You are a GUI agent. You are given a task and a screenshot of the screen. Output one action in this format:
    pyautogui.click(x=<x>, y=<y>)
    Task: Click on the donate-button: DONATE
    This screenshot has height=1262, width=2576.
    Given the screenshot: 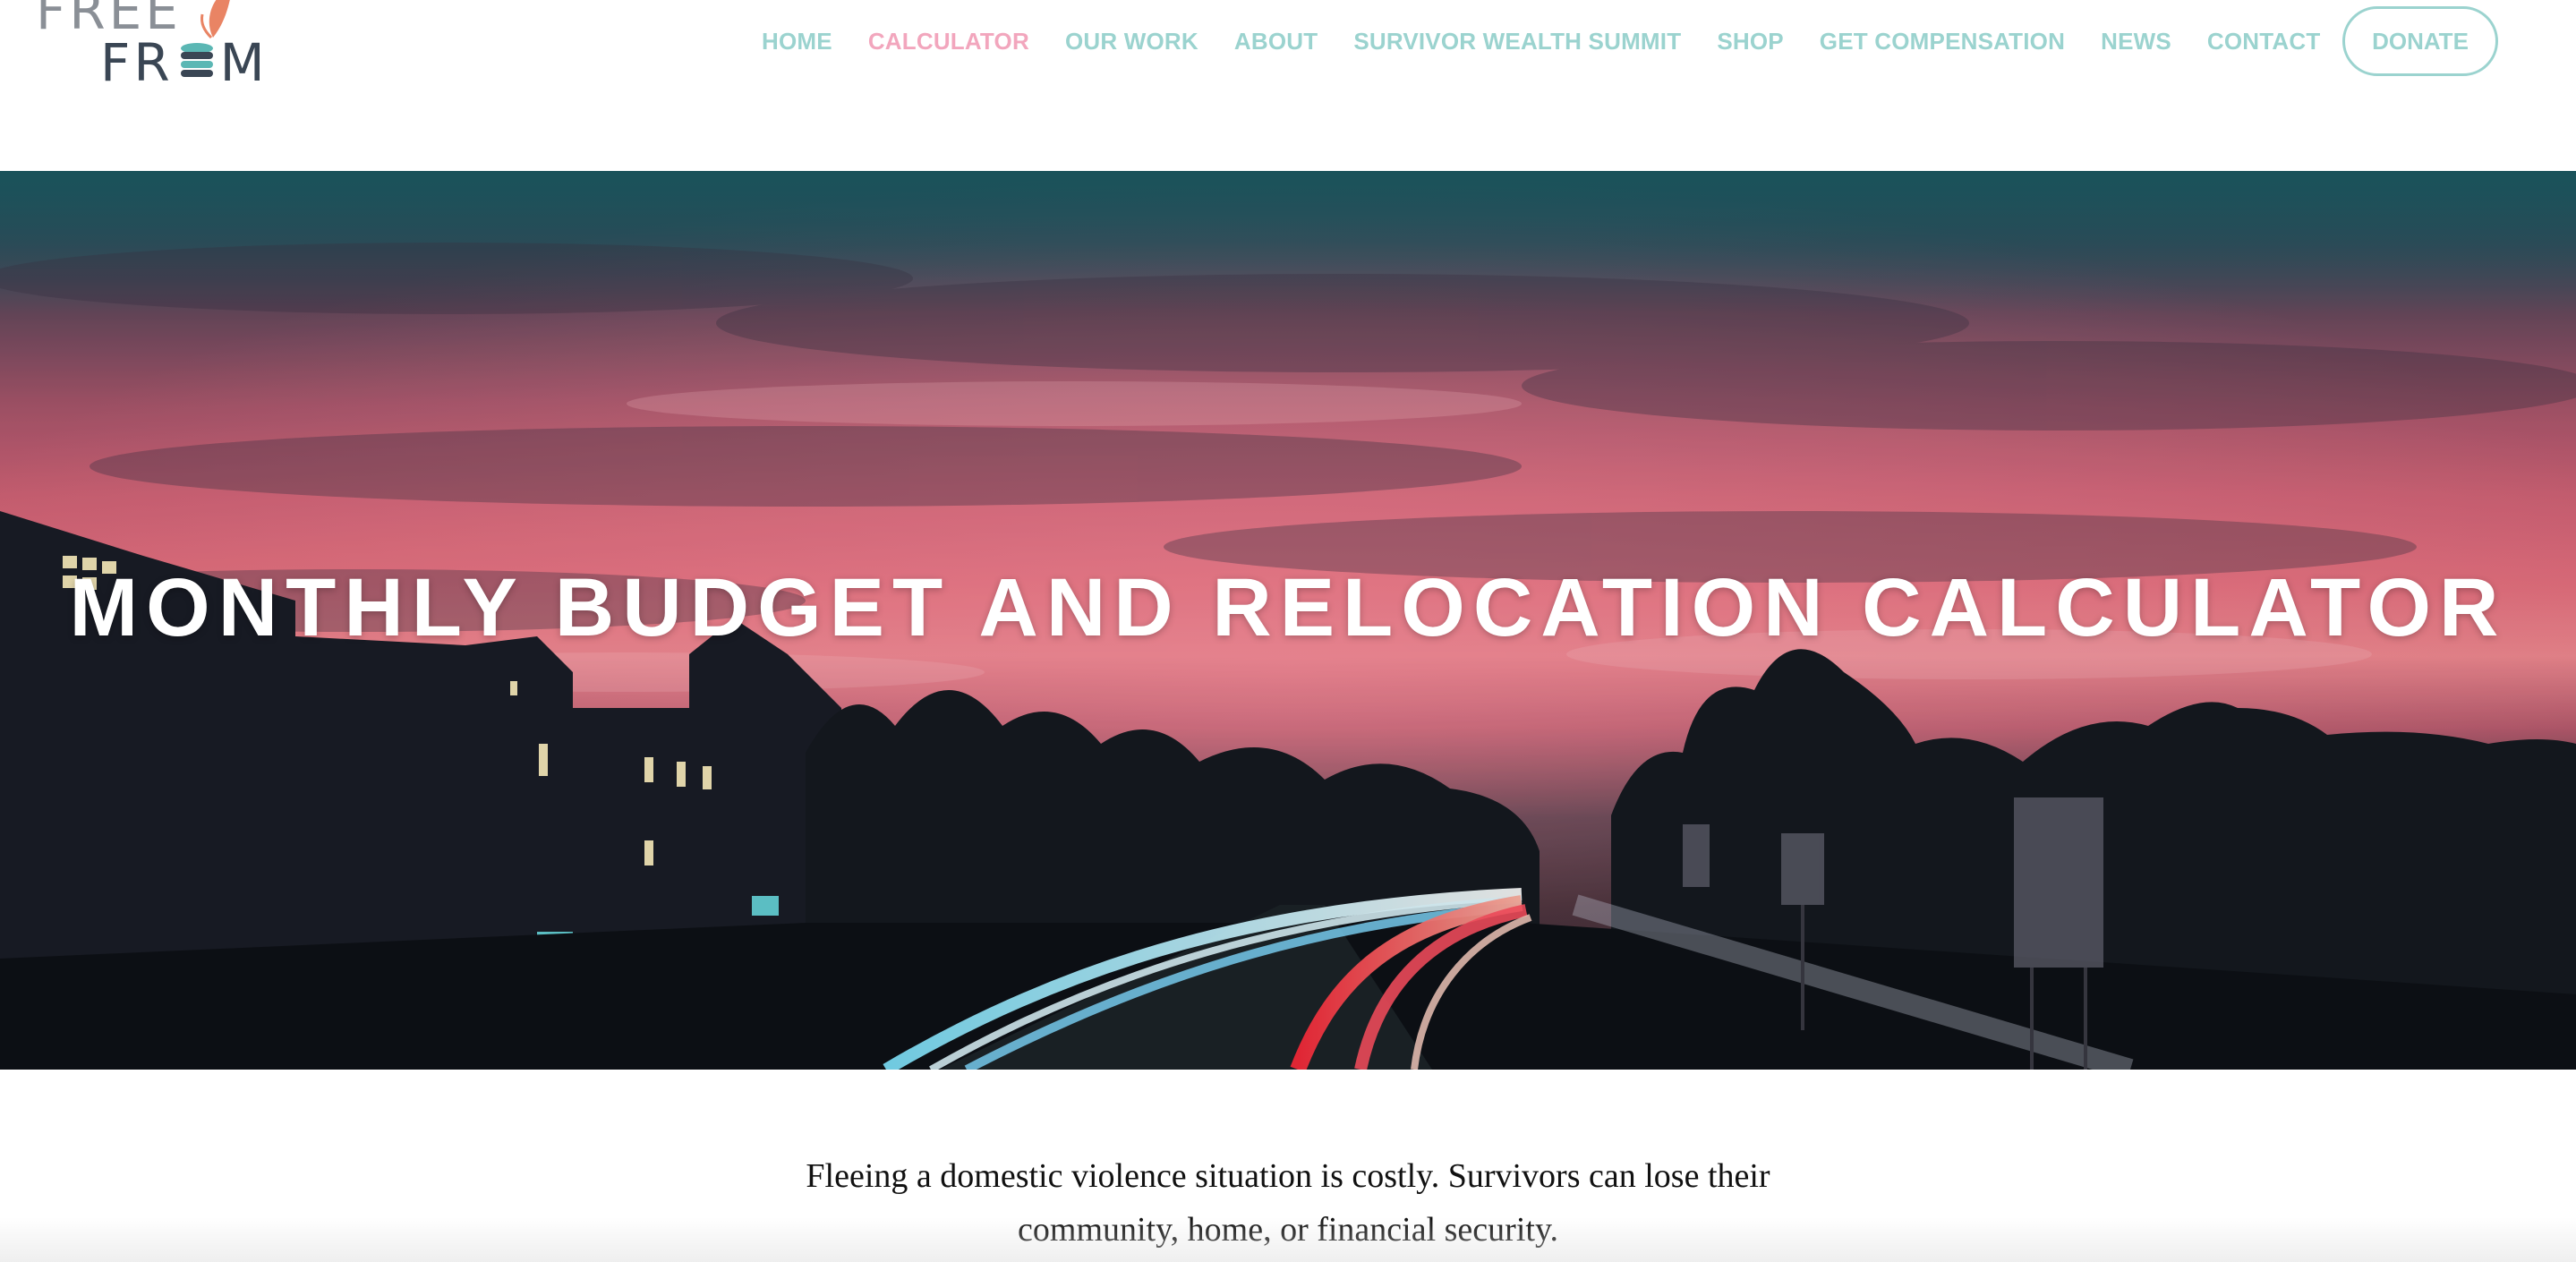 What is the action you would take?
    pyautogui.click(x=2420, y=41)
    